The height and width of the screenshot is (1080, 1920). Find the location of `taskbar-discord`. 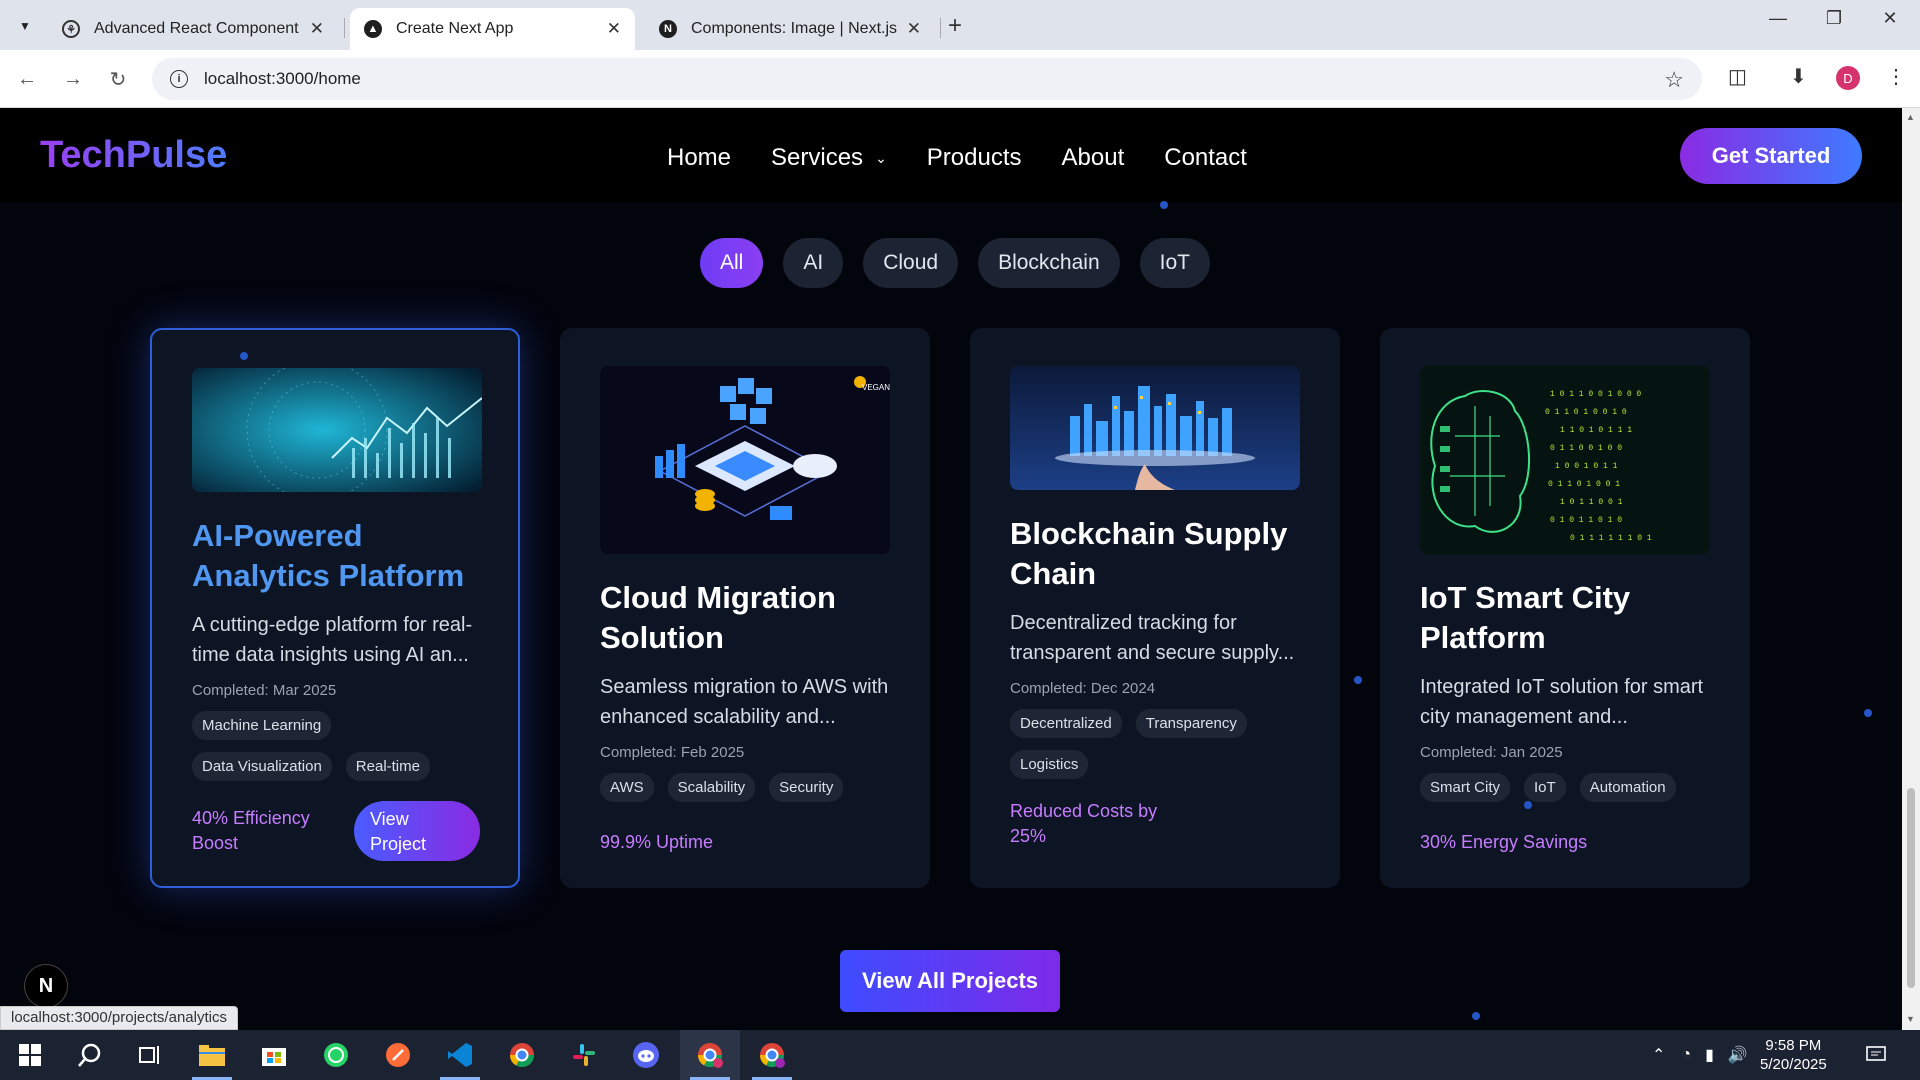

taskbar-discord is located at coordinates (646, 1055).